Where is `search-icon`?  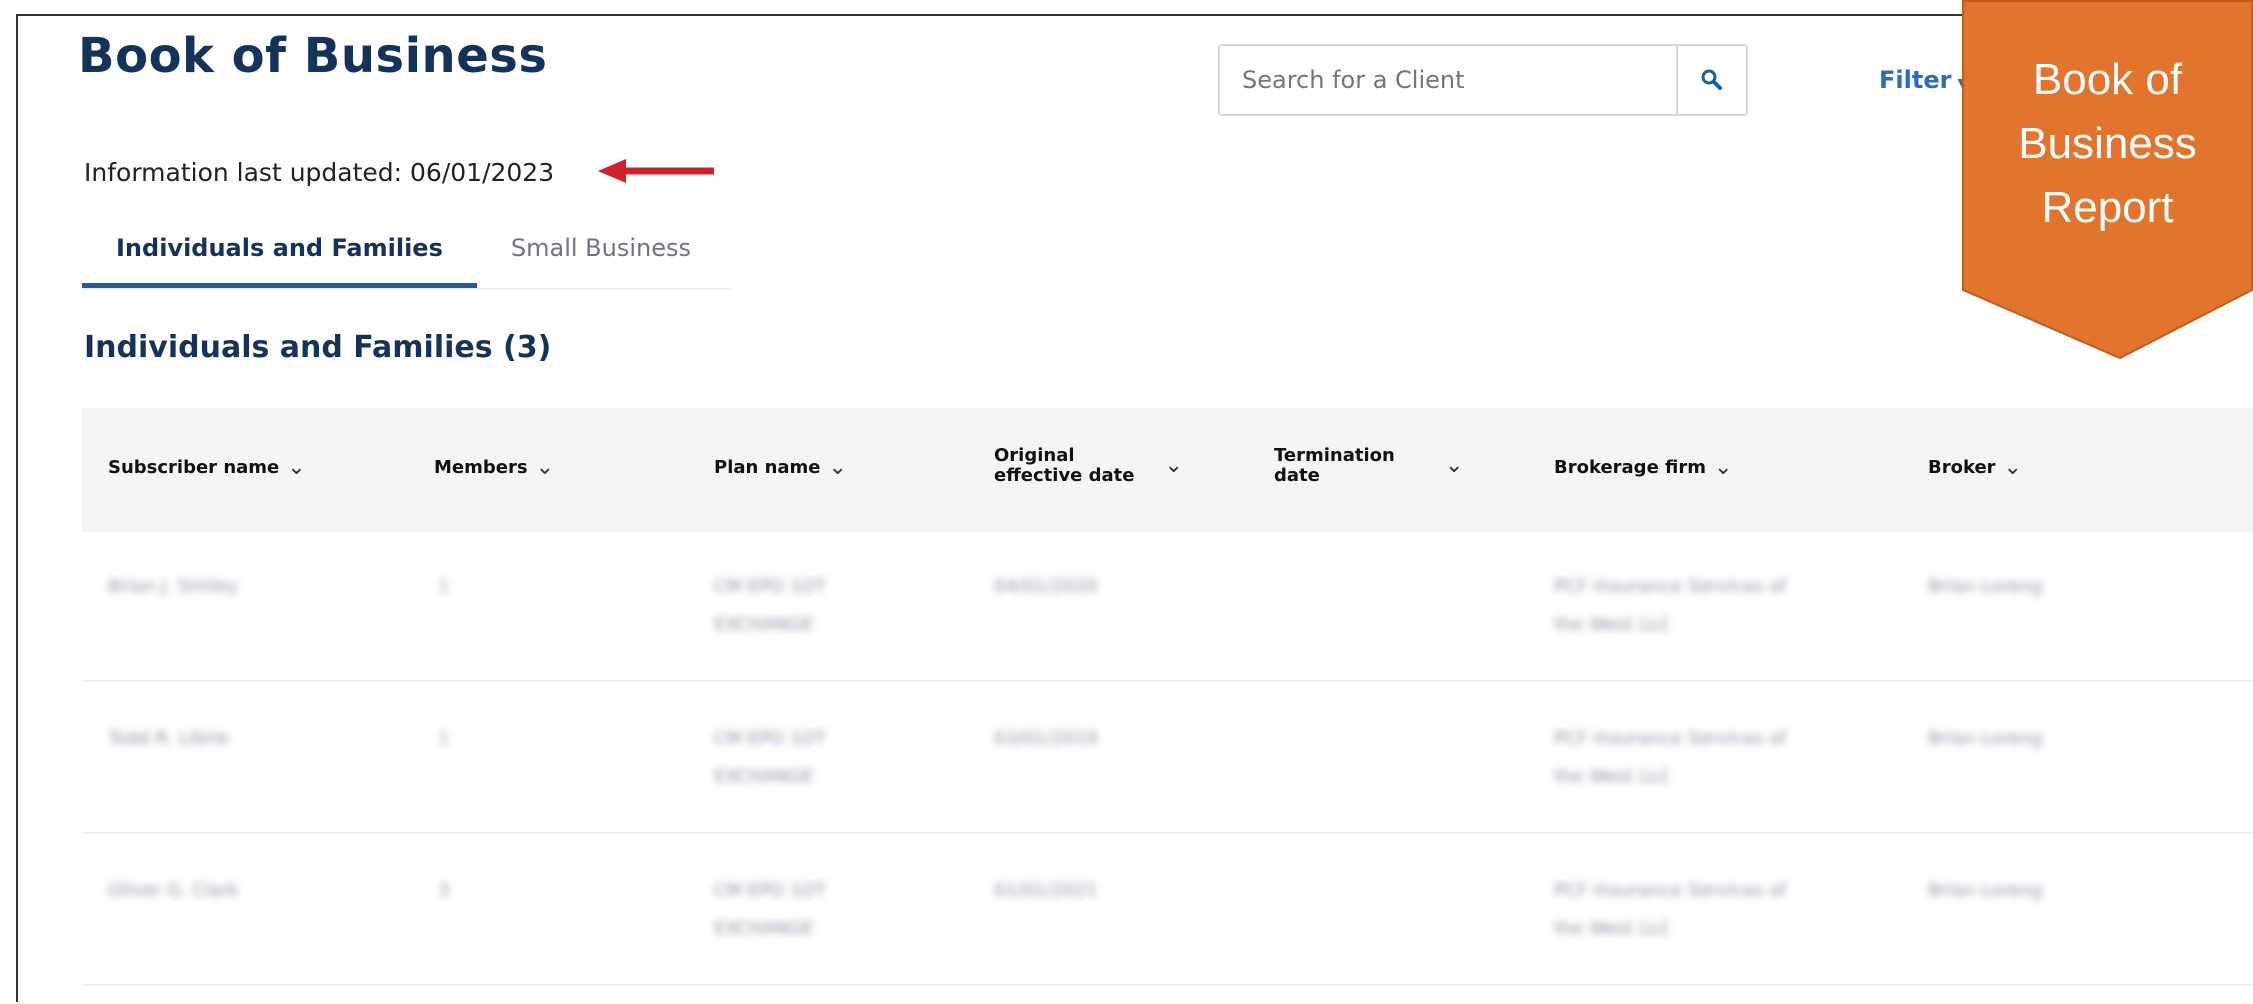 search-icon is located at coordinates (1711, 79).